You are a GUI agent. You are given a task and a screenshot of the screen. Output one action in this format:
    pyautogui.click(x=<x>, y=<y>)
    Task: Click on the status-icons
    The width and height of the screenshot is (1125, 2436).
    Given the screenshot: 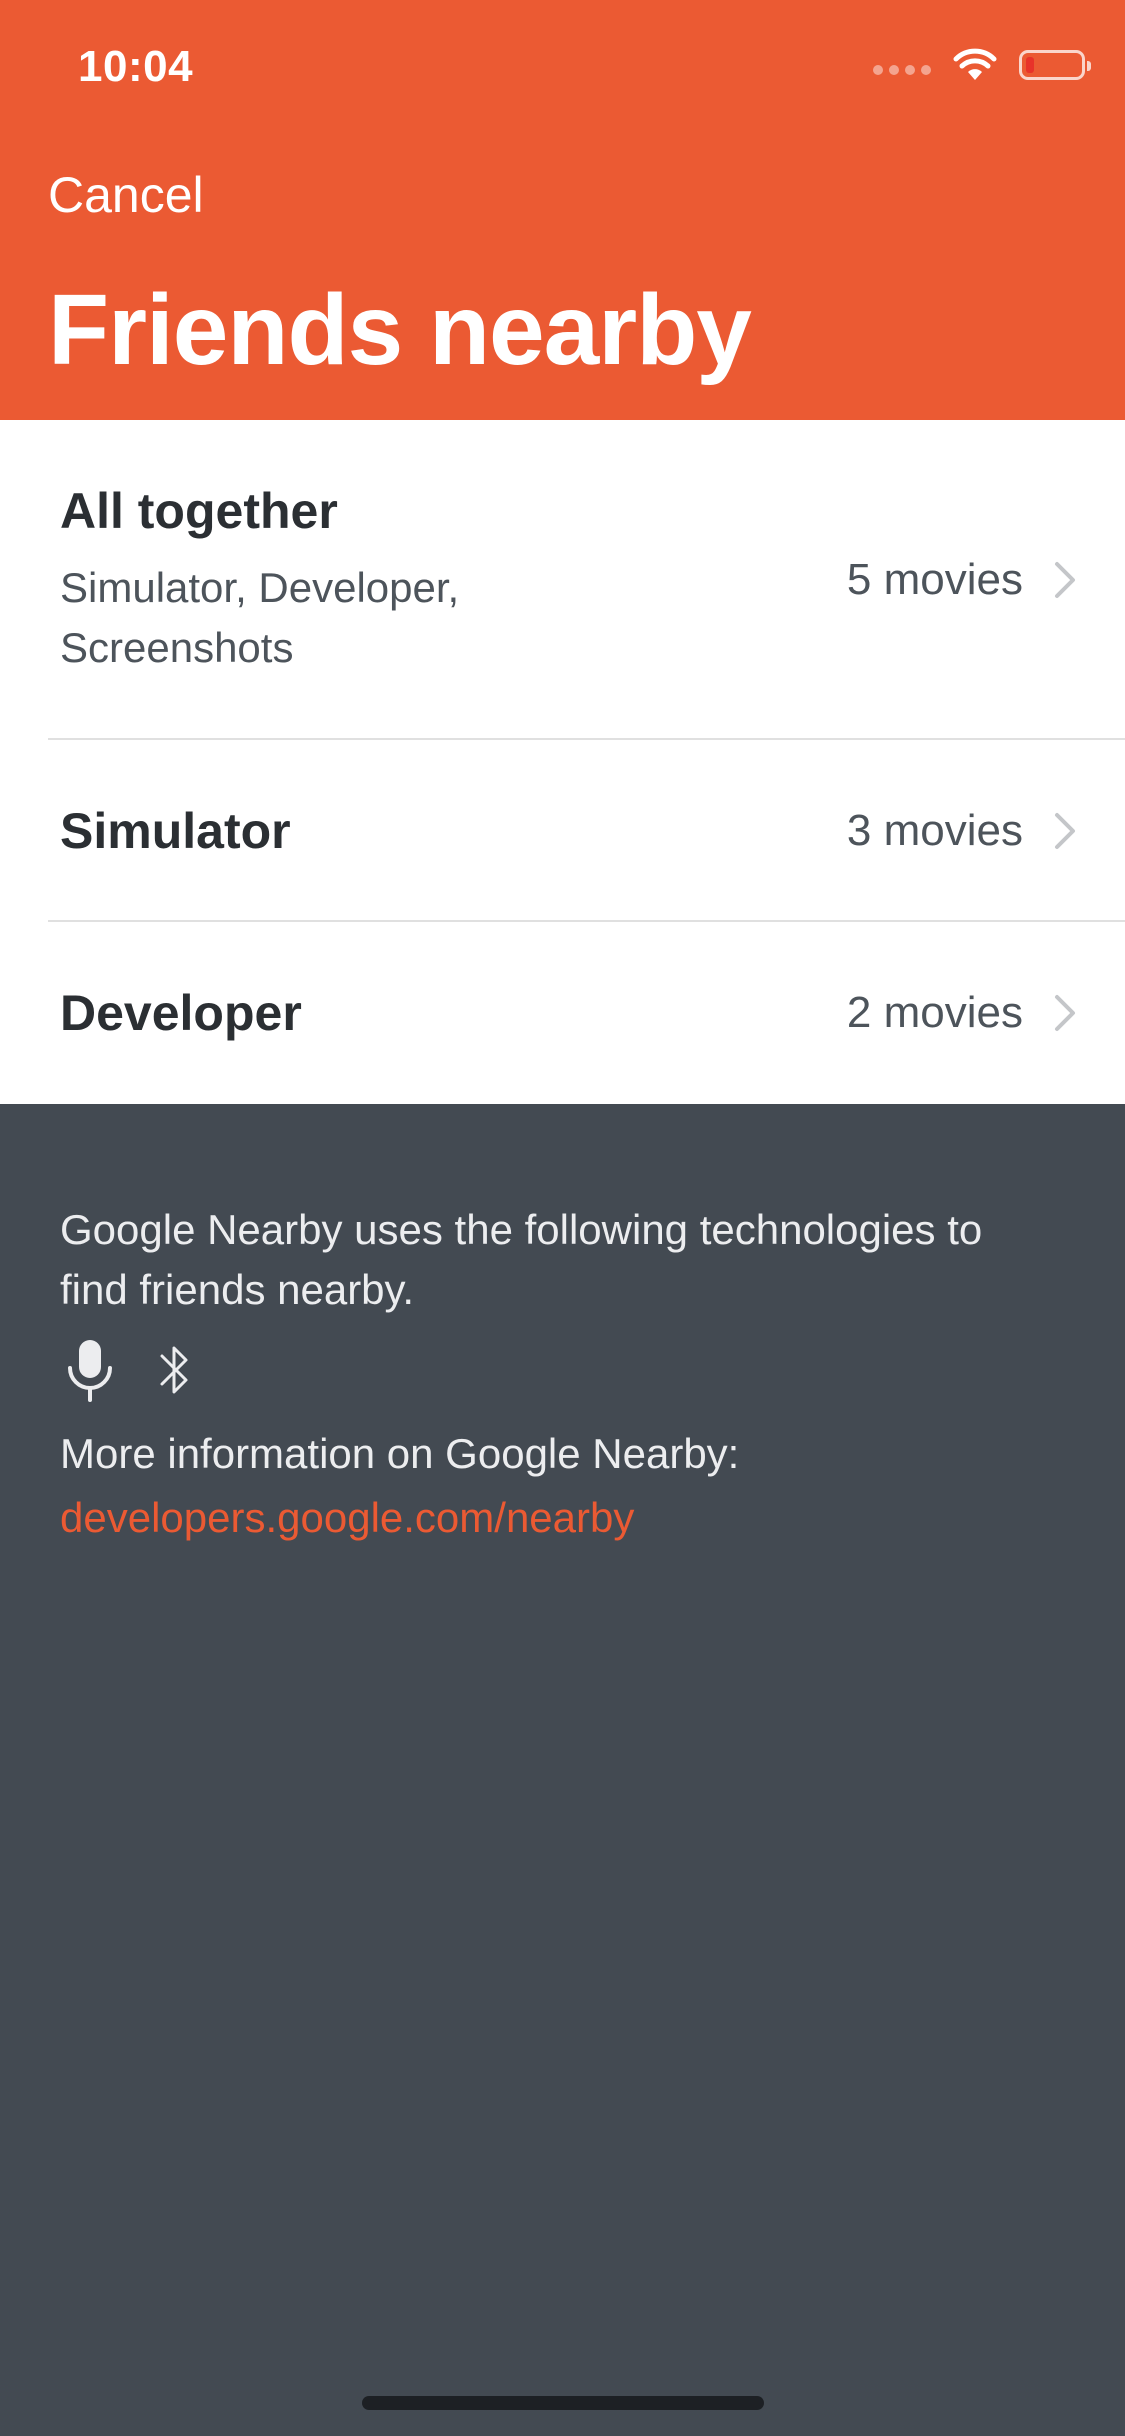 What is the action you would take?
    pyautogui.click(x=982, y=65)
    